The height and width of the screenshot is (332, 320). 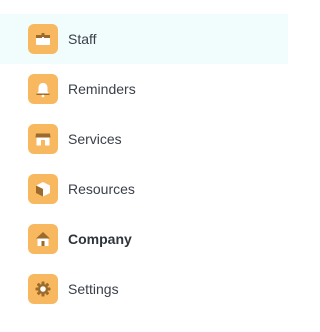 I want to click on box-icon, so click(x=43, y=189).